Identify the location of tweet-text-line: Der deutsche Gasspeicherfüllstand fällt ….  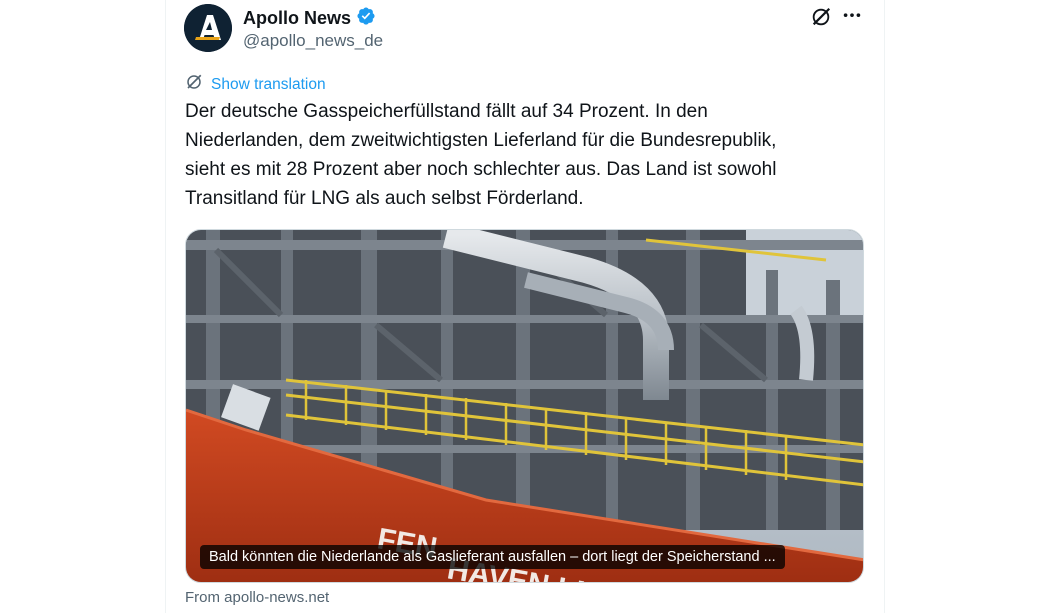
(446, 111).